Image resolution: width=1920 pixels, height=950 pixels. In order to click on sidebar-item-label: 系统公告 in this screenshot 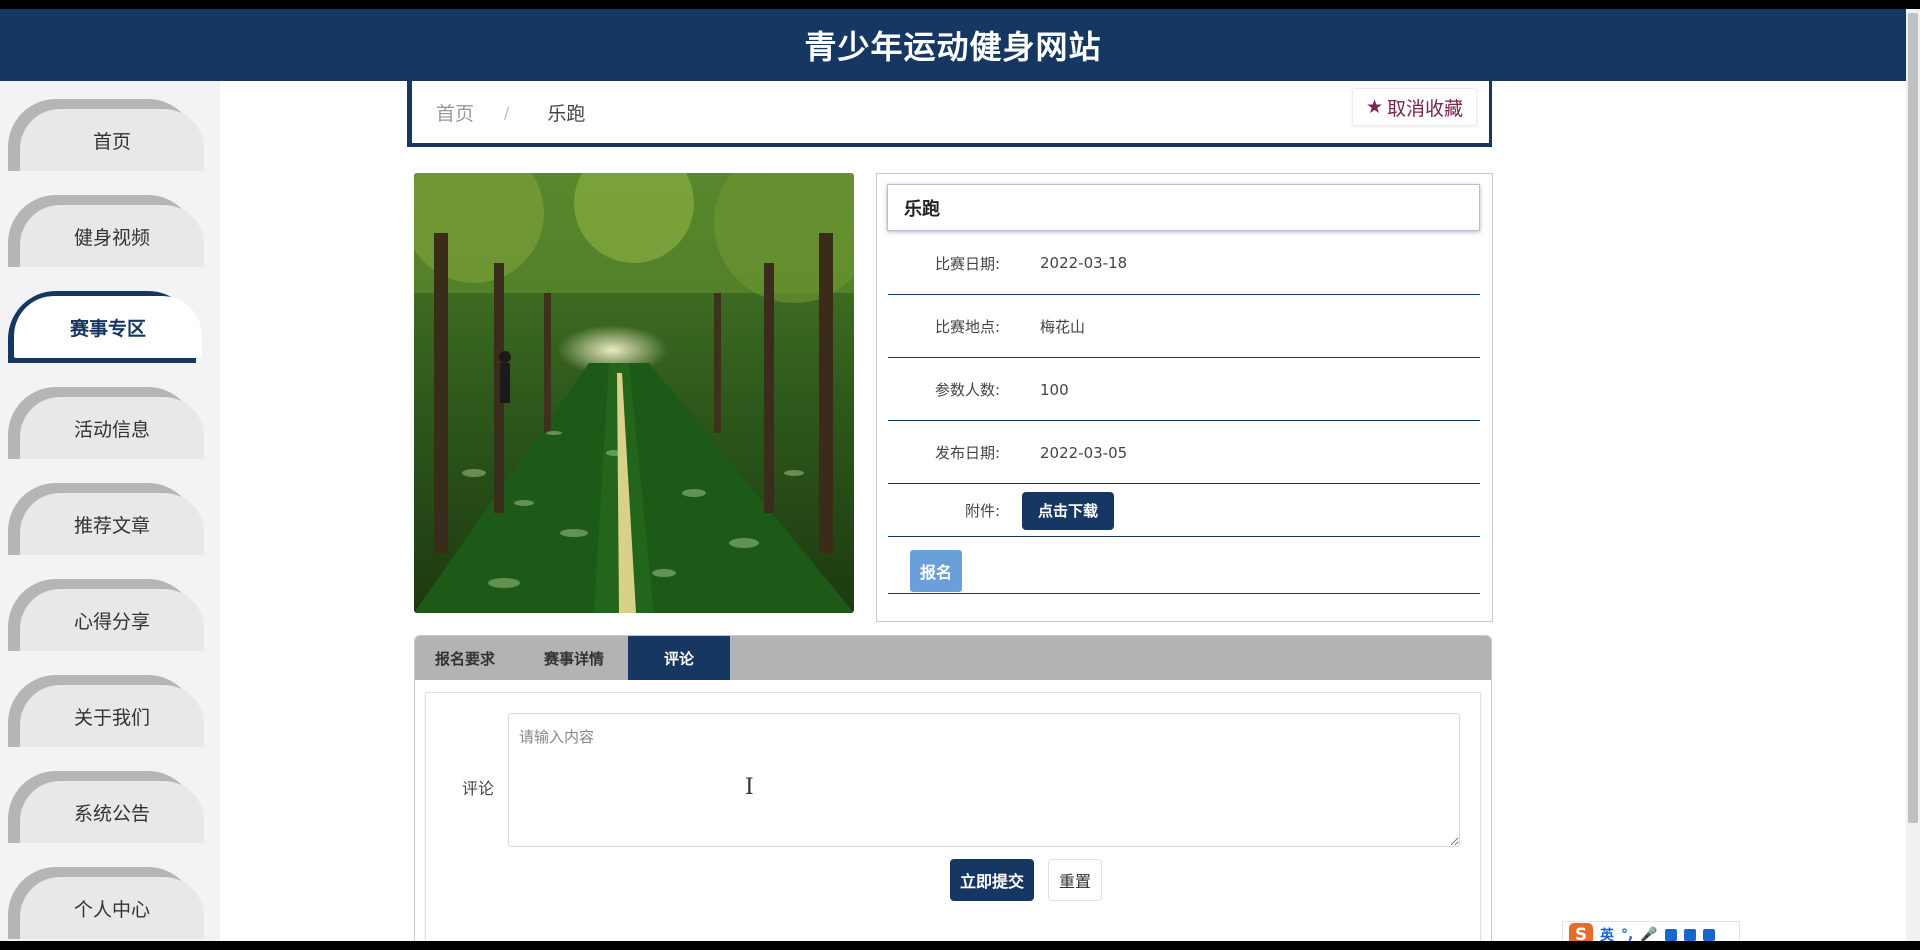, I will do `click(112, 812)`.